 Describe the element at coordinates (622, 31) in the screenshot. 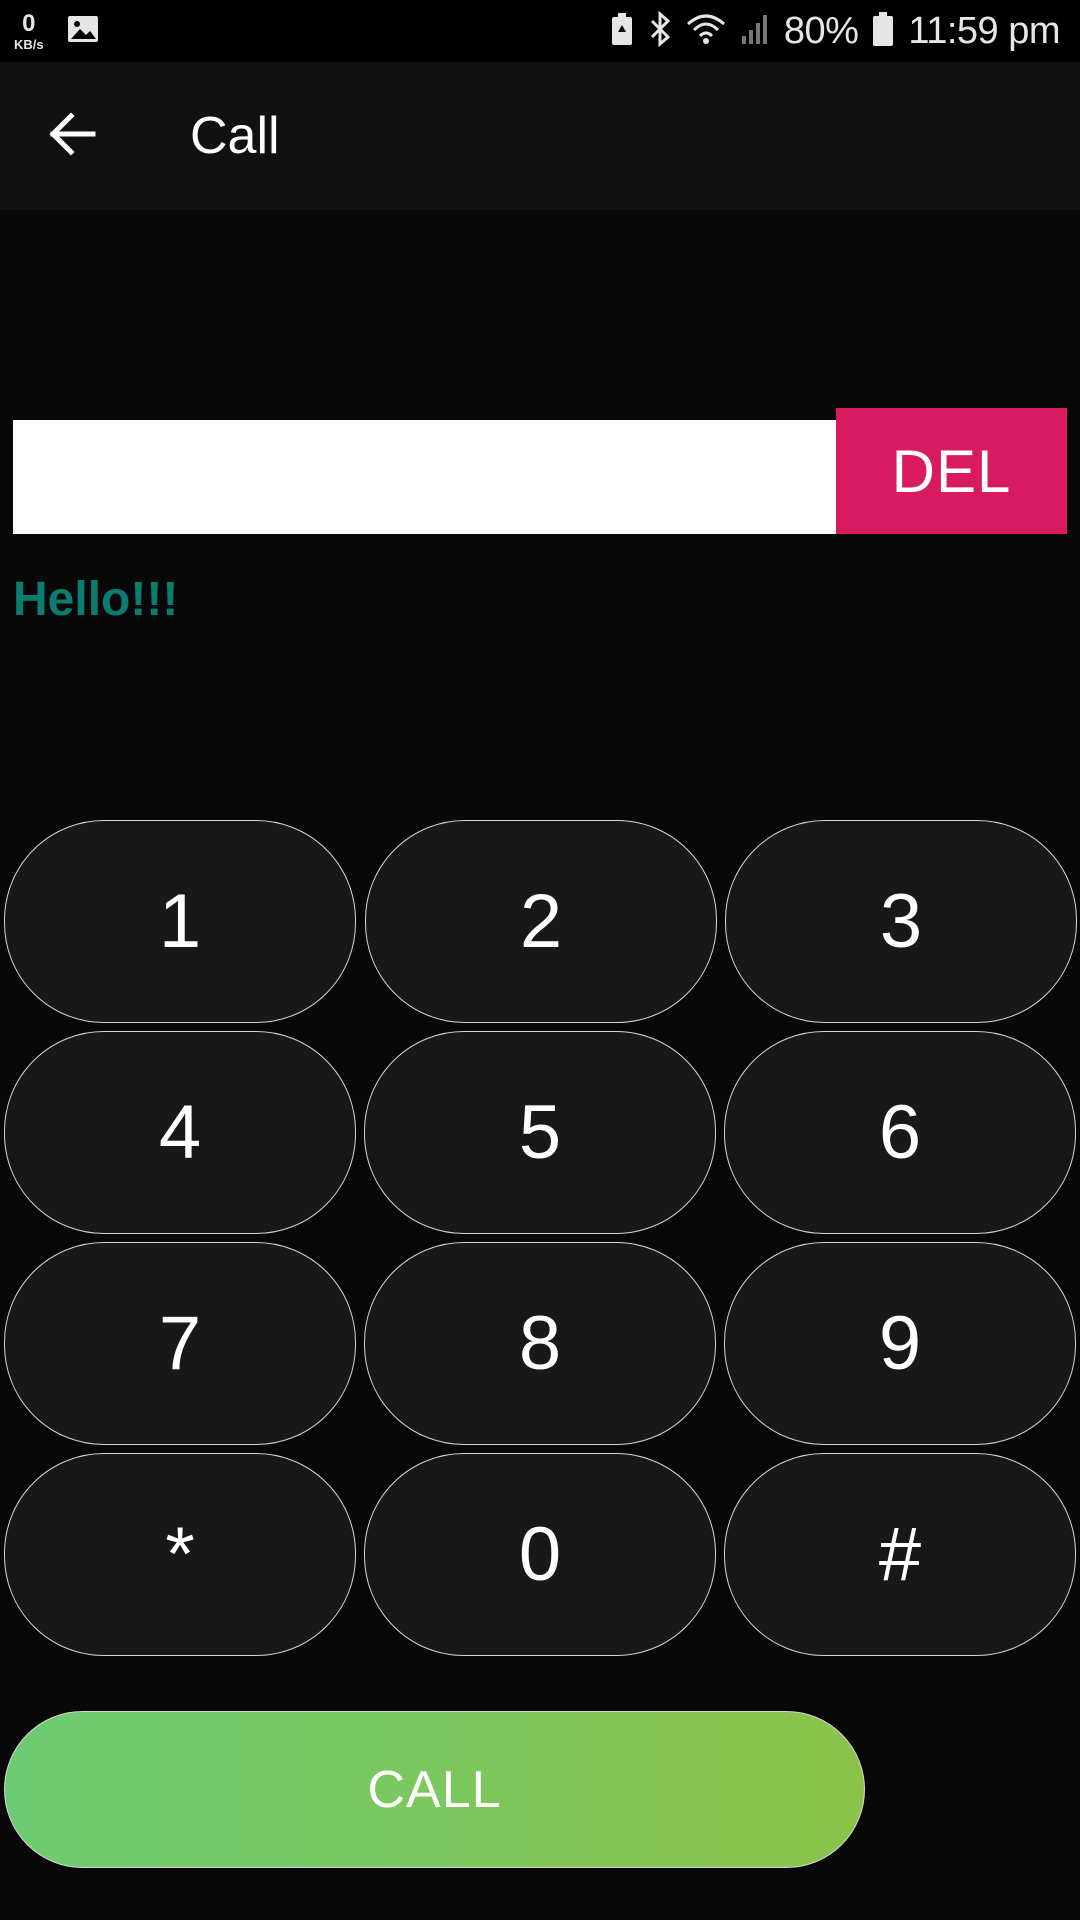

I see `battery-saver-icon` at that location.